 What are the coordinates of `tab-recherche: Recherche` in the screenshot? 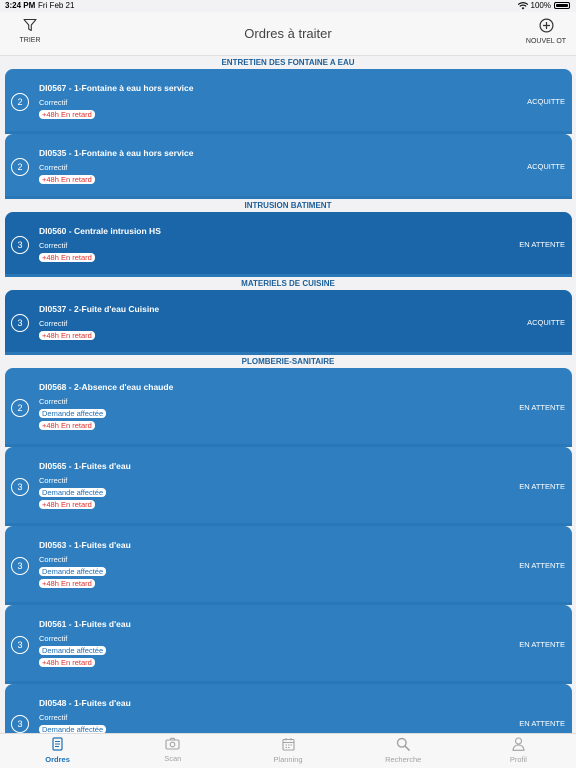 It's located at (403, 751).